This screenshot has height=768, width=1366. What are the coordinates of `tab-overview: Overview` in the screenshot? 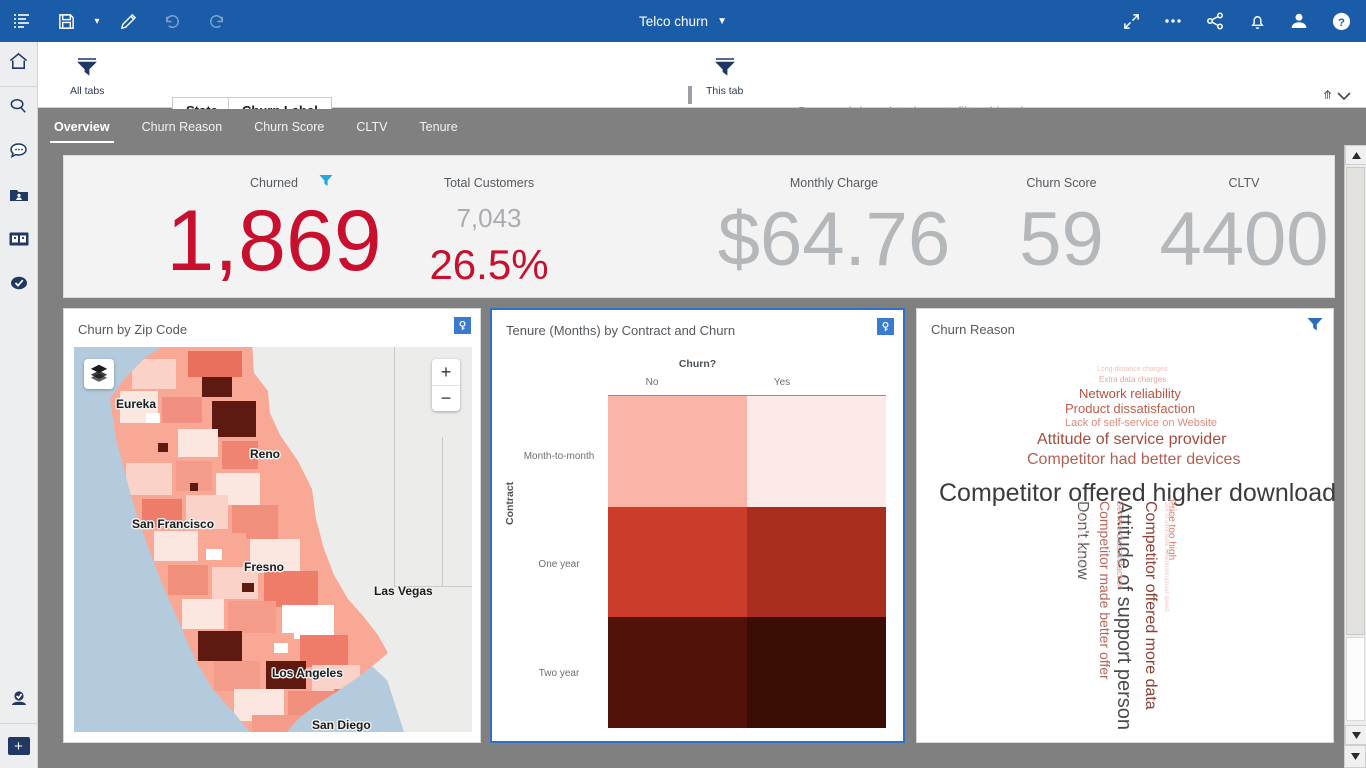 It's located at (82, 127).